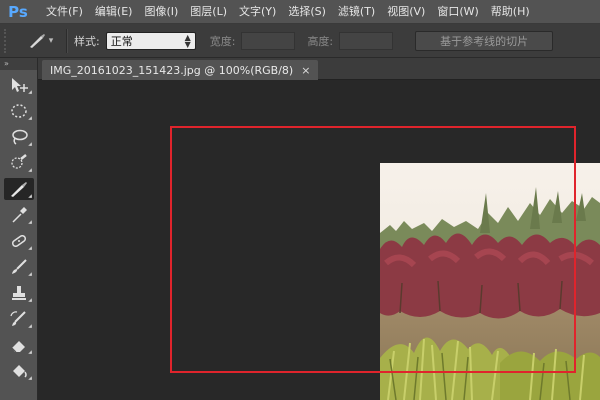 The width and height of the screenshot is (600, 400). What do you see at coordinates (208, 12) in the screenshot?
I see `menu-layer: 图层(L)` at bounding box center [208, 12].